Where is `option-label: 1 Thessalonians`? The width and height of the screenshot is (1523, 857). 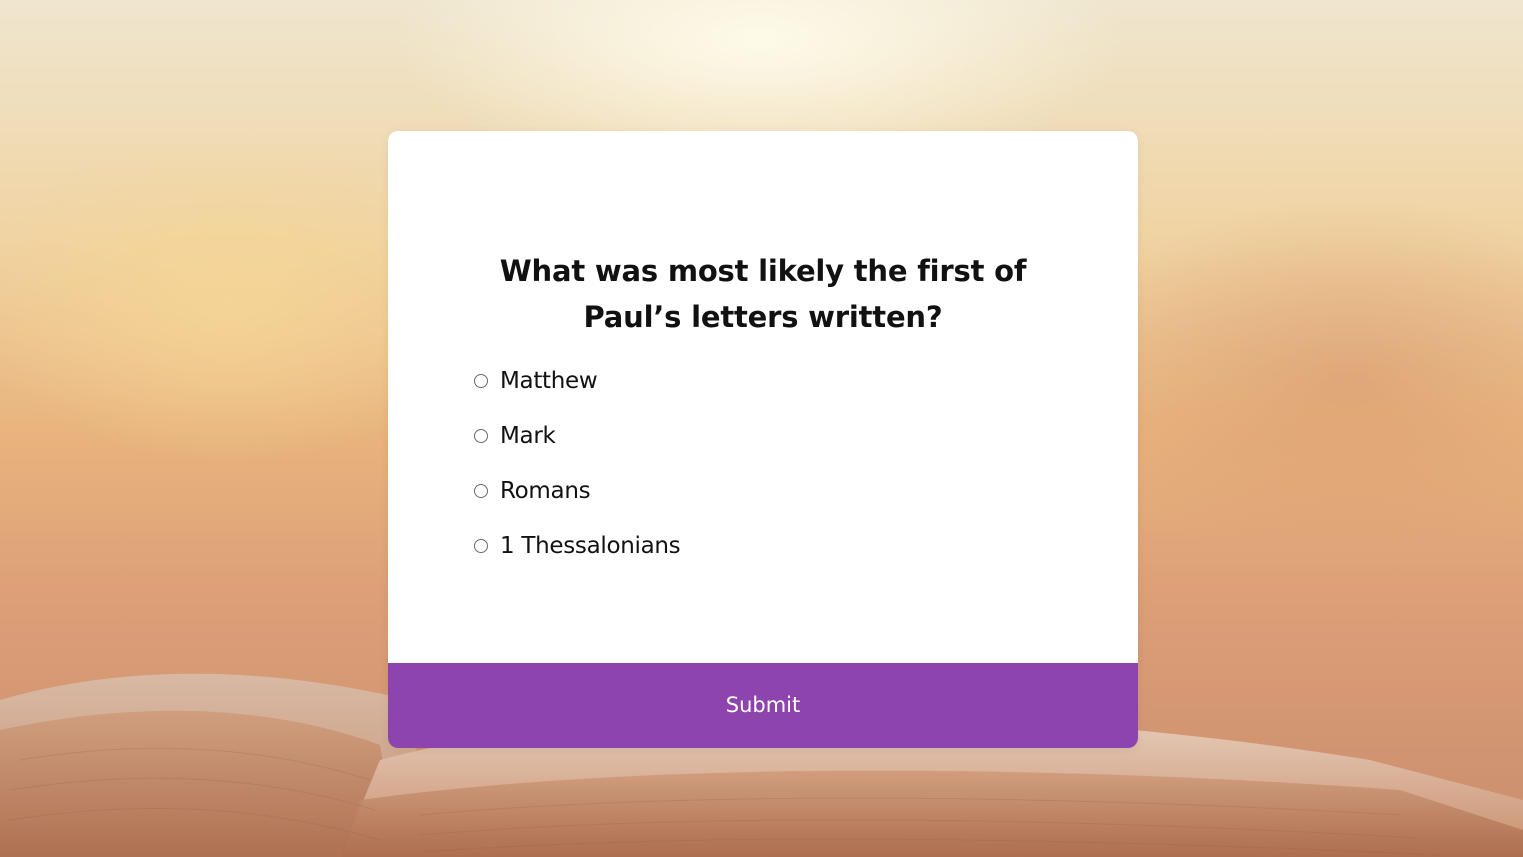
option-label: 1 Thessalonians is located at coordinates (590, 546).